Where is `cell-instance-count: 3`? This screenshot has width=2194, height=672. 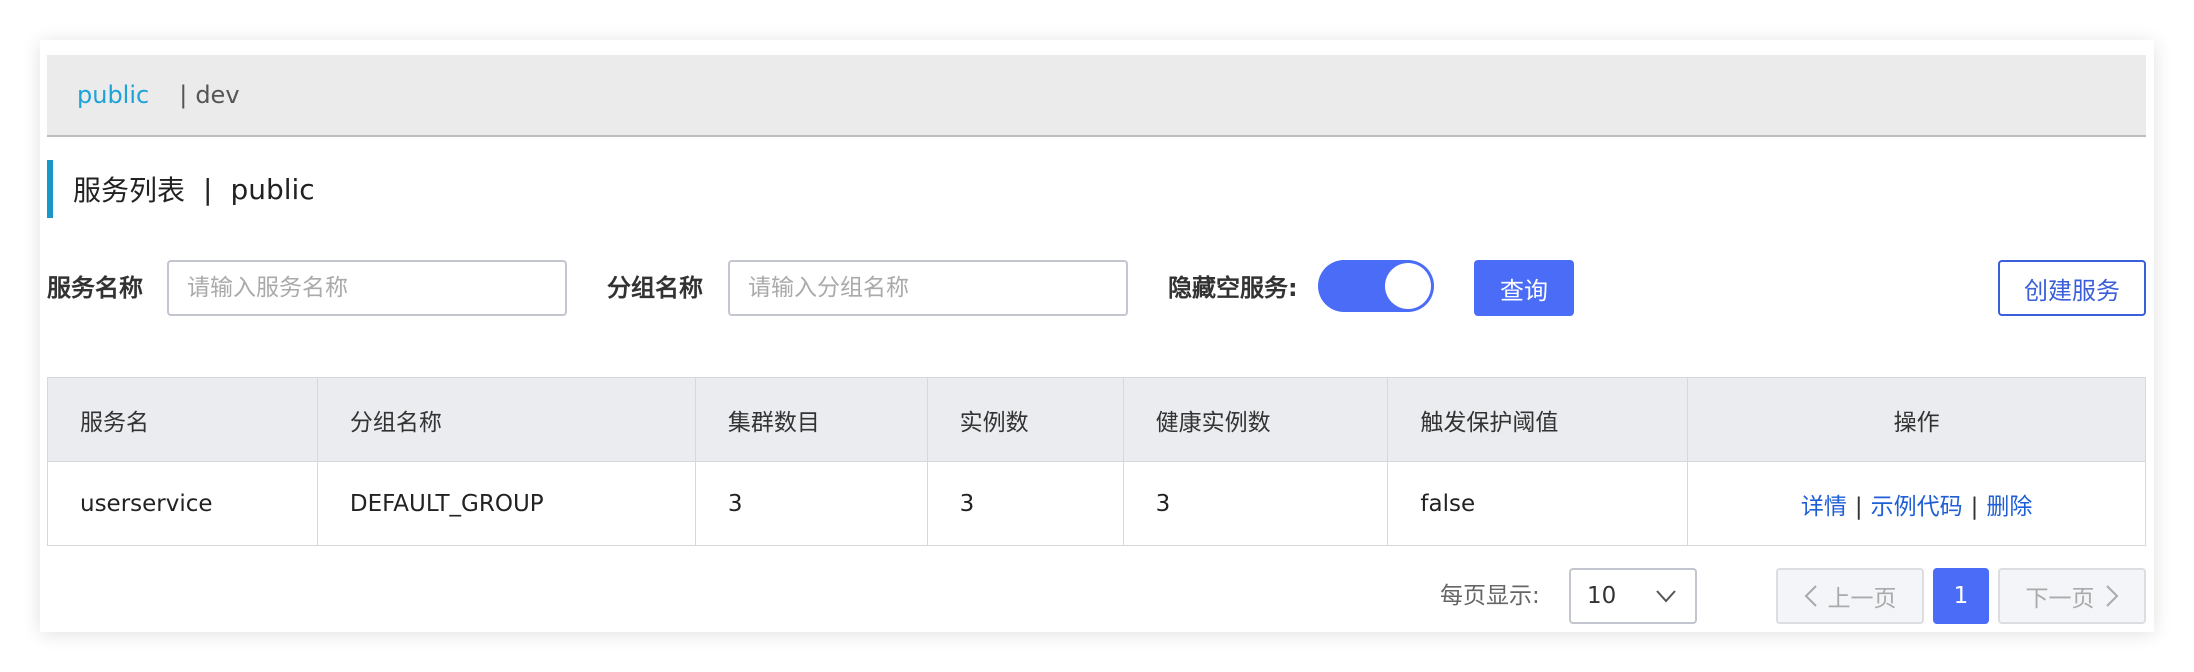 cell-instance-count: 3 is located at coordinates (1025, 503).